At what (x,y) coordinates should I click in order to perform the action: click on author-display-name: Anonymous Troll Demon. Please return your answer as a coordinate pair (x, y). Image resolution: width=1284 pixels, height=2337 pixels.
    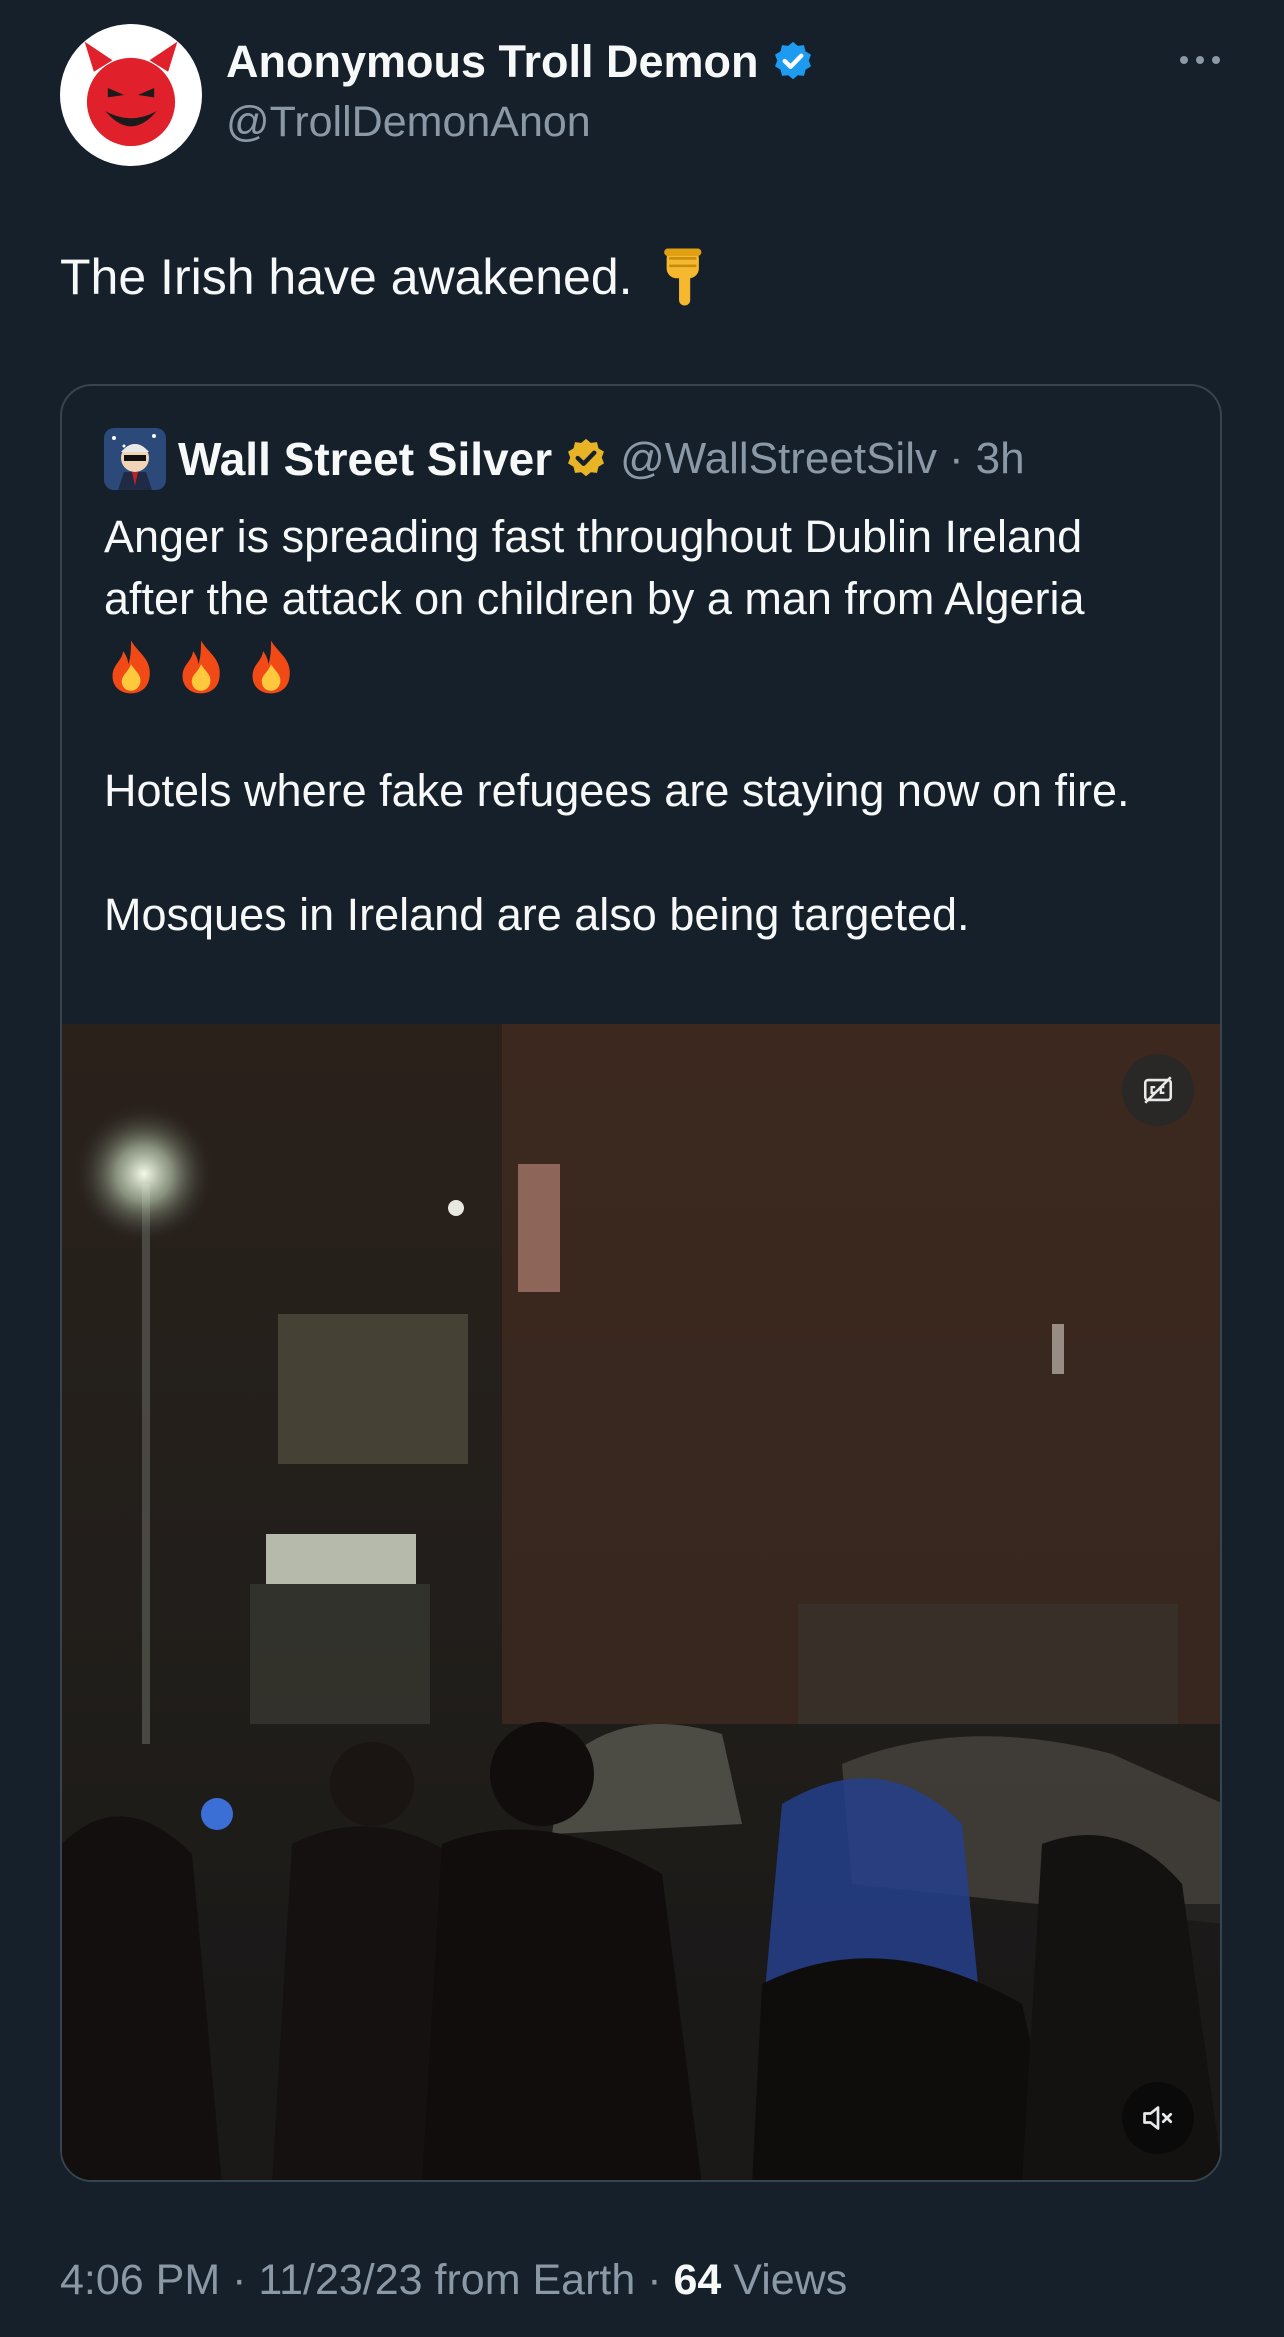
    Looking at the image, I should click on (492, 62).